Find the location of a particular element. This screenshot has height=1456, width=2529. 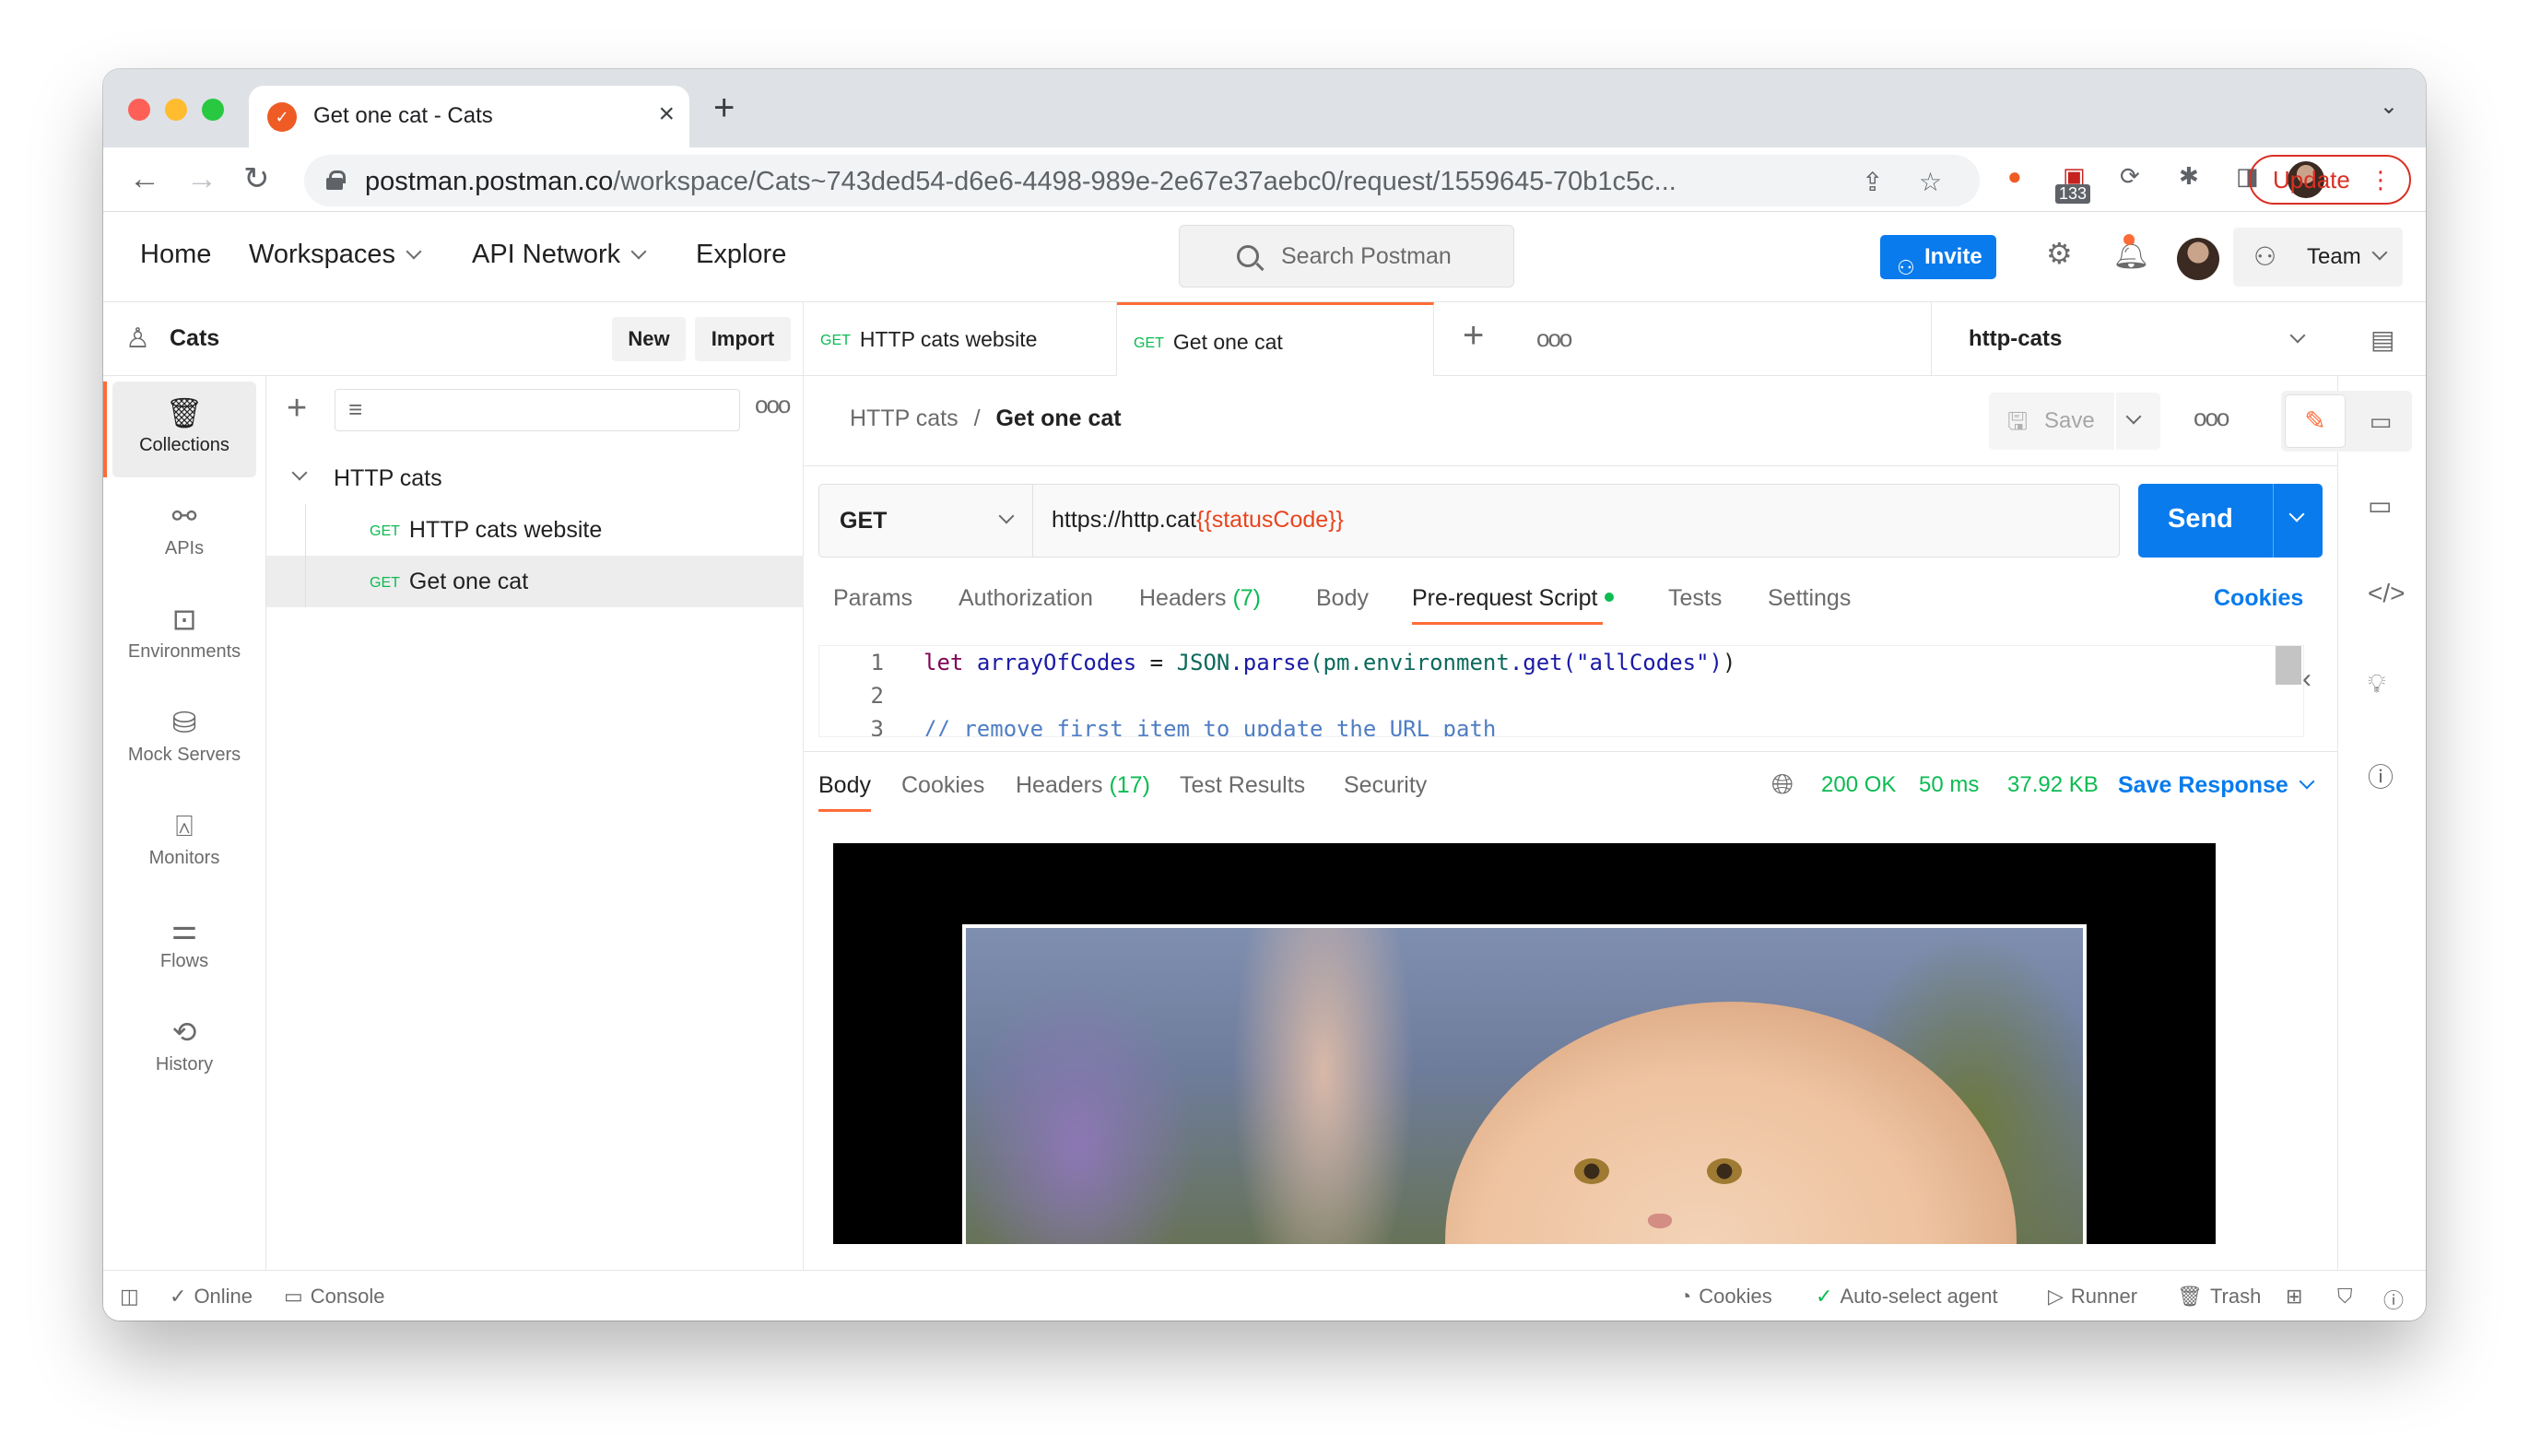

workspace-name: Cats is located at coordinates (194, 338).